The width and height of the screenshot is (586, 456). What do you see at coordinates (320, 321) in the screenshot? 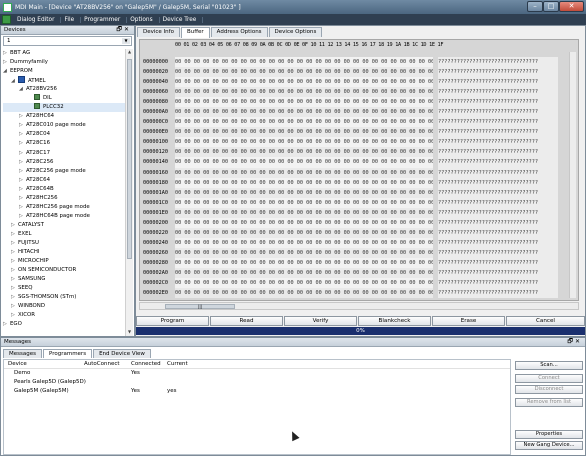
I see `verify-button: Verify` at bounding box center [320, 321].